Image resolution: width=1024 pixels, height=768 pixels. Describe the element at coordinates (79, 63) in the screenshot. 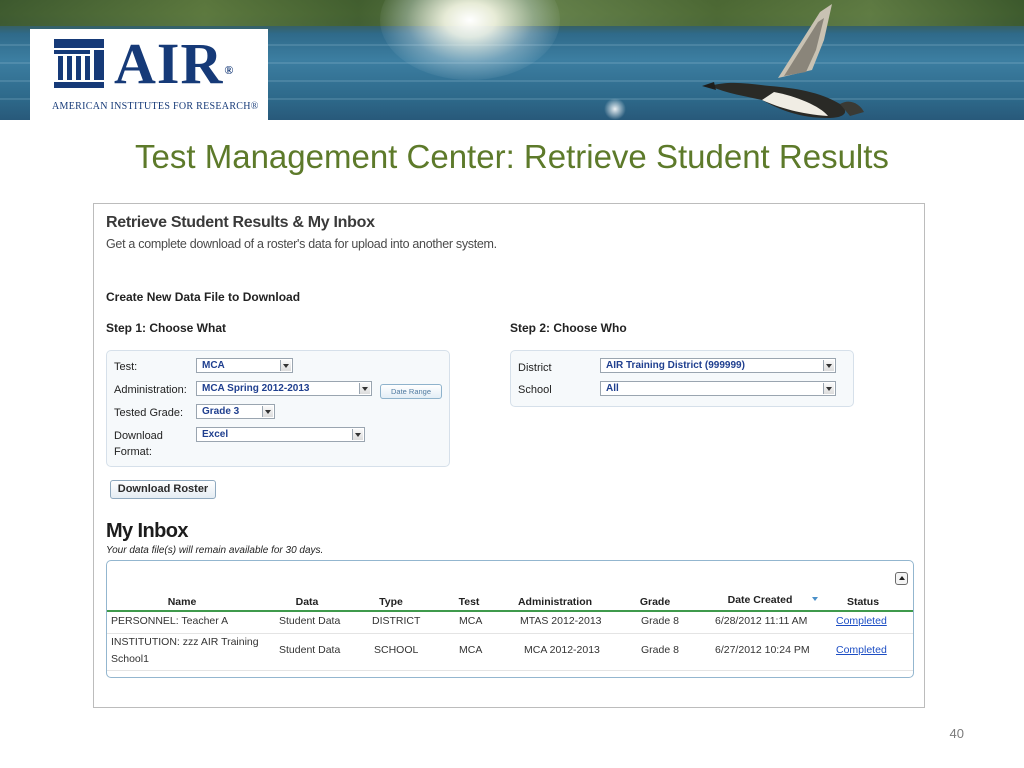

I see `institution-columns-icon` at that location.